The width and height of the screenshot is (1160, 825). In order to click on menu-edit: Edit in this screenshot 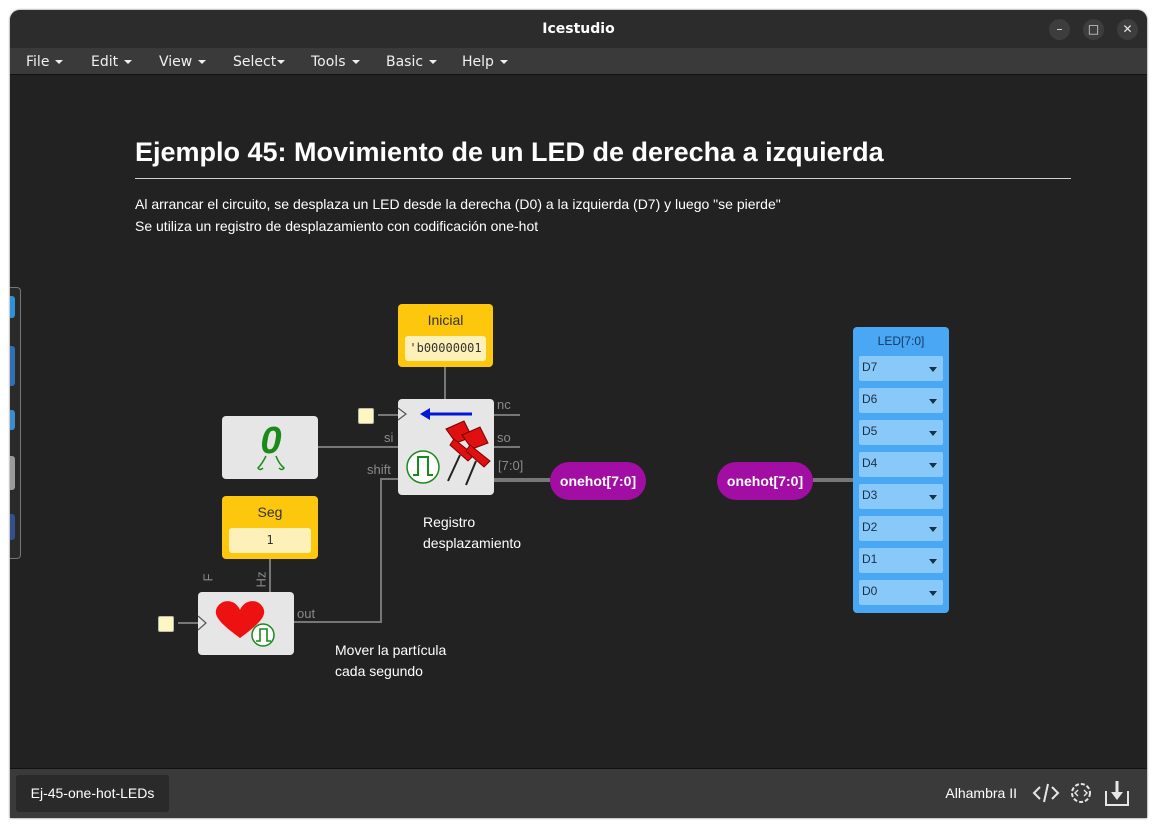, I will do `click(112, 62)`.